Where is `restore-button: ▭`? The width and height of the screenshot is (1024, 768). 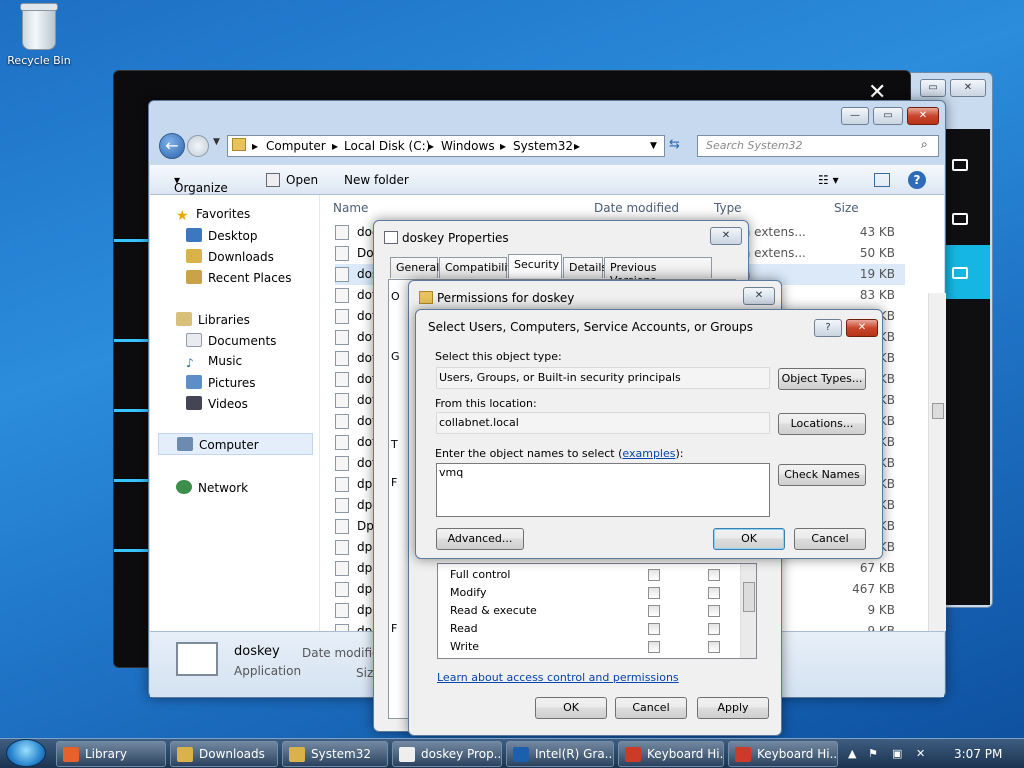
restore-button: ▭ is located at coordinates (933, 88).